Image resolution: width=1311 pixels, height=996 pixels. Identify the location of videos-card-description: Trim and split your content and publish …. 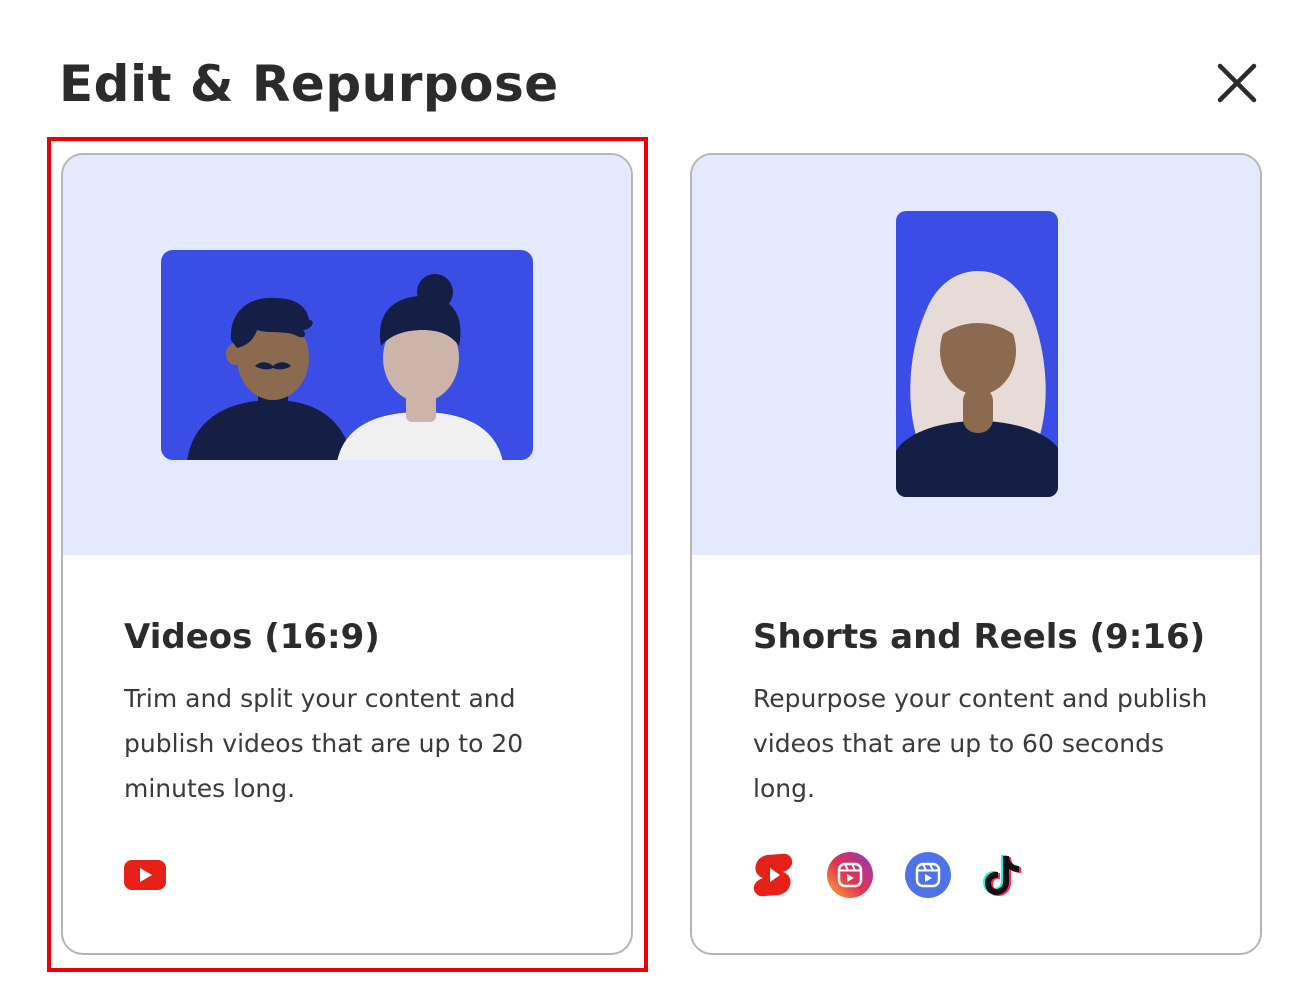
(324, 743).